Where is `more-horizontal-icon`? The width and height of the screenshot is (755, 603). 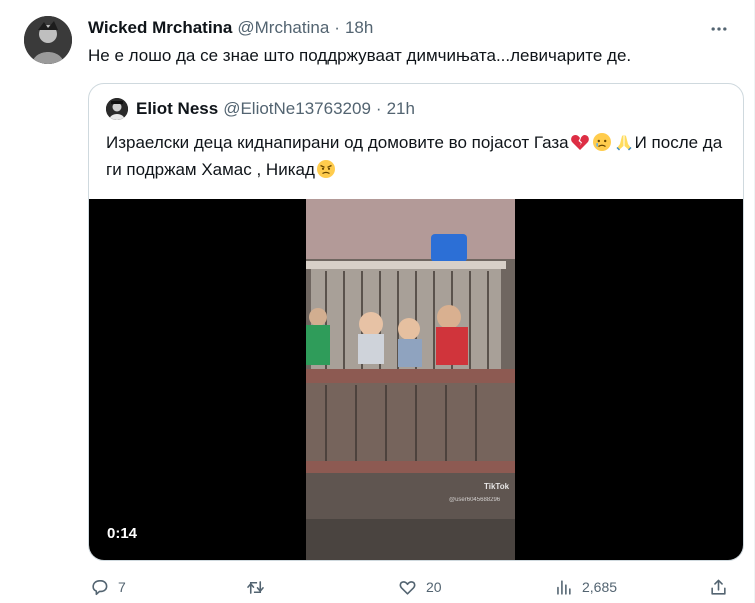
more-horizontal-icon is located at coordinates (719, 29).